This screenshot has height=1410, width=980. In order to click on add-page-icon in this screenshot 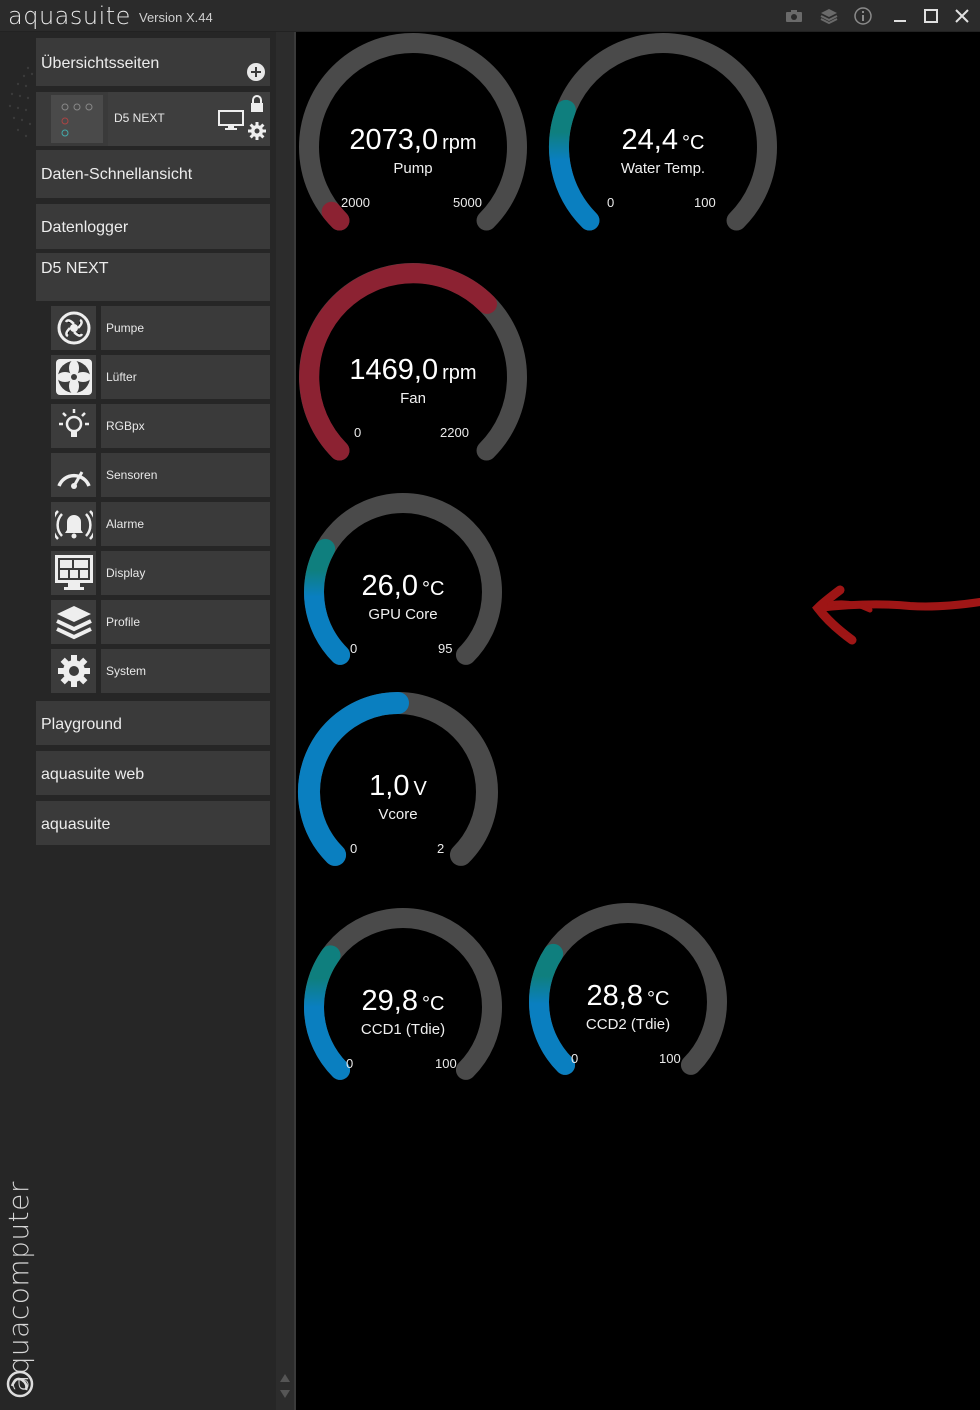, I will do `click(256, 74)`.